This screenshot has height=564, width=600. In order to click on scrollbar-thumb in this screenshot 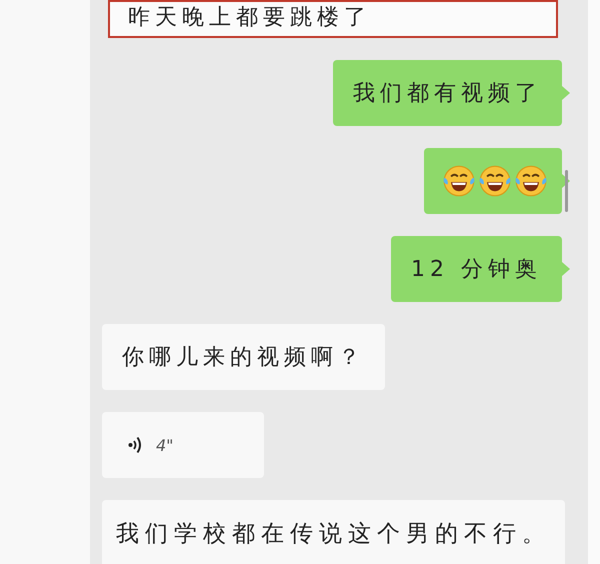, I will do `click(566, 191)`.